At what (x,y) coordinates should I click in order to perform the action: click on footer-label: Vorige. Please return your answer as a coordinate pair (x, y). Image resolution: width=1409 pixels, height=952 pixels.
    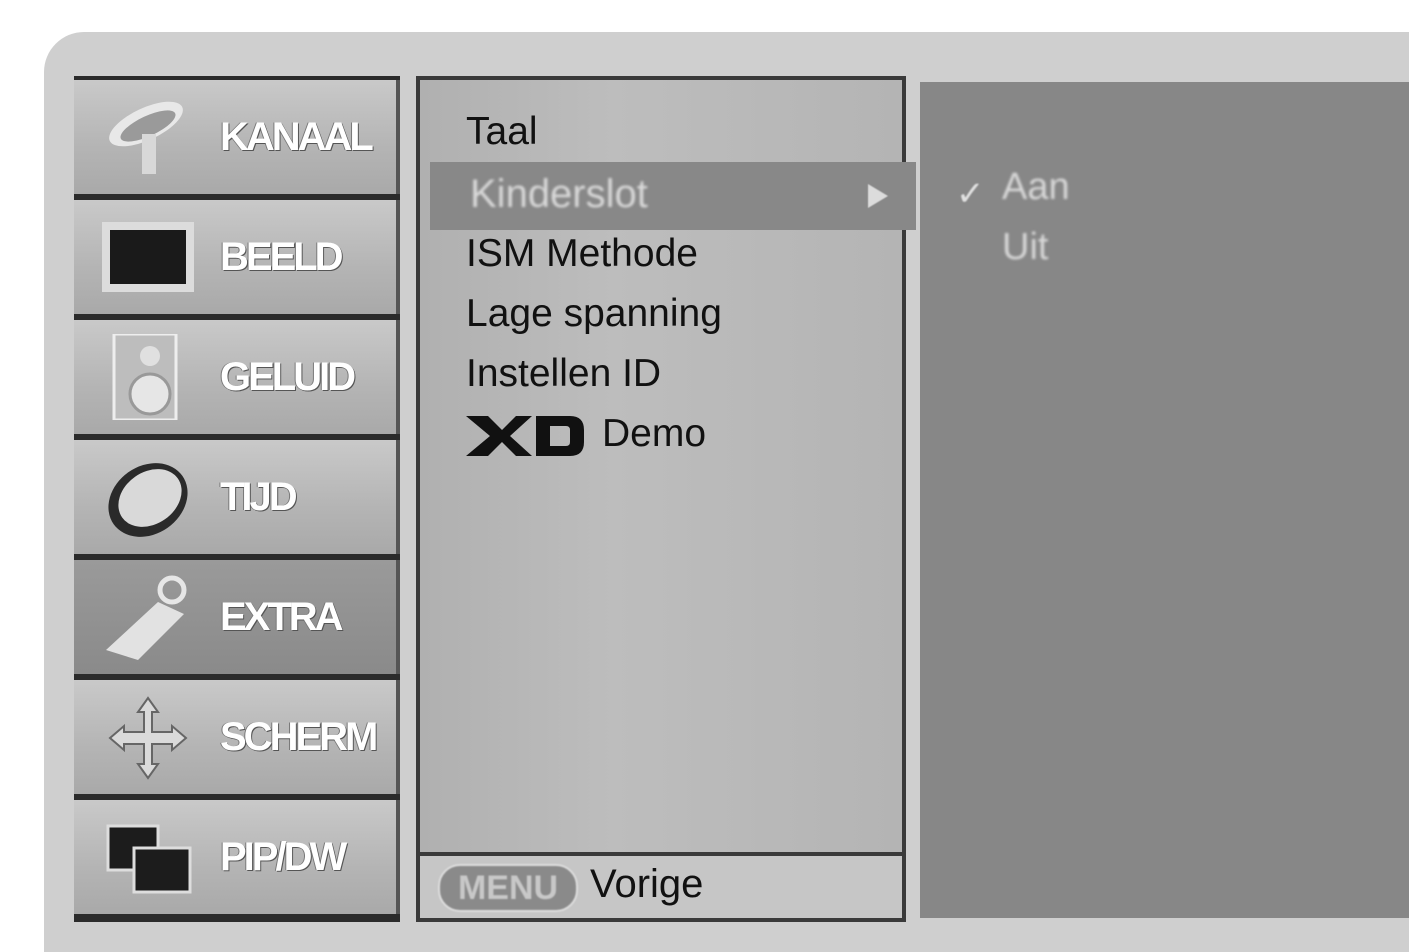
    Looking at the image, I should click on (647, 884).